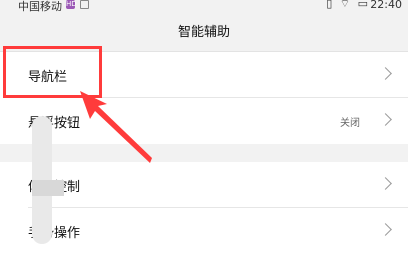 The width and height of the screenshot is (408, 254). I want to click on watermark-blur, so click(48, 188).